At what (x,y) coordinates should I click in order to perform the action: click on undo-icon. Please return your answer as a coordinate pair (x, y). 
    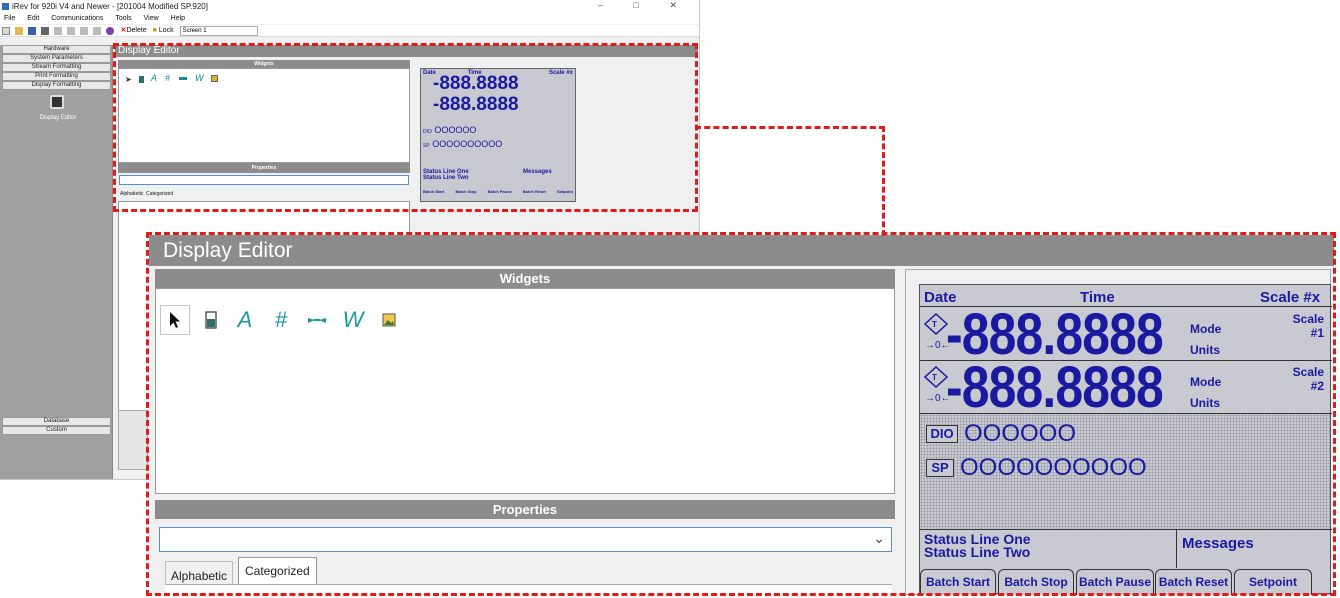
    Looking at the image, I should click on (57, 31).